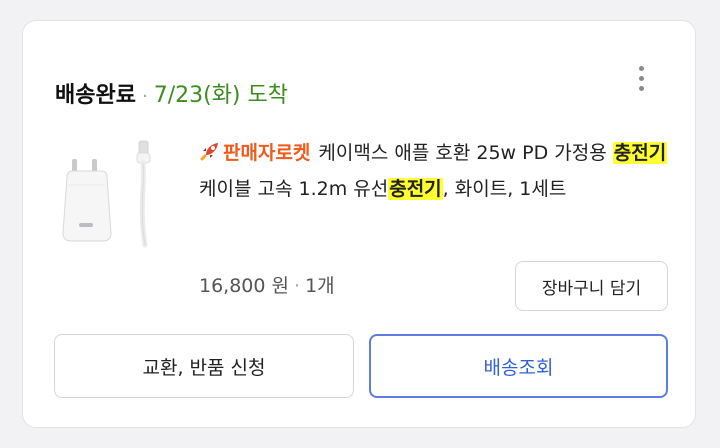 This screenshot has width=720, height=448. What do you see at coordinates (465, 153) in the screenshot?
I see `title-part: 케이맥스 애플 호환 25w PD 가정용` at bounding box center [465, 153].